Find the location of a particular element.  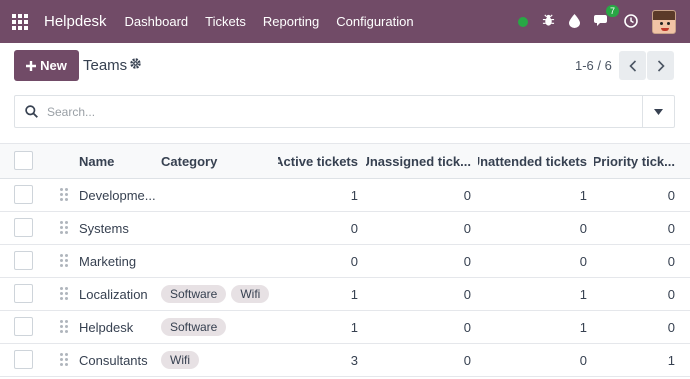

search-options-toggle is located at coordinates (658, 111).